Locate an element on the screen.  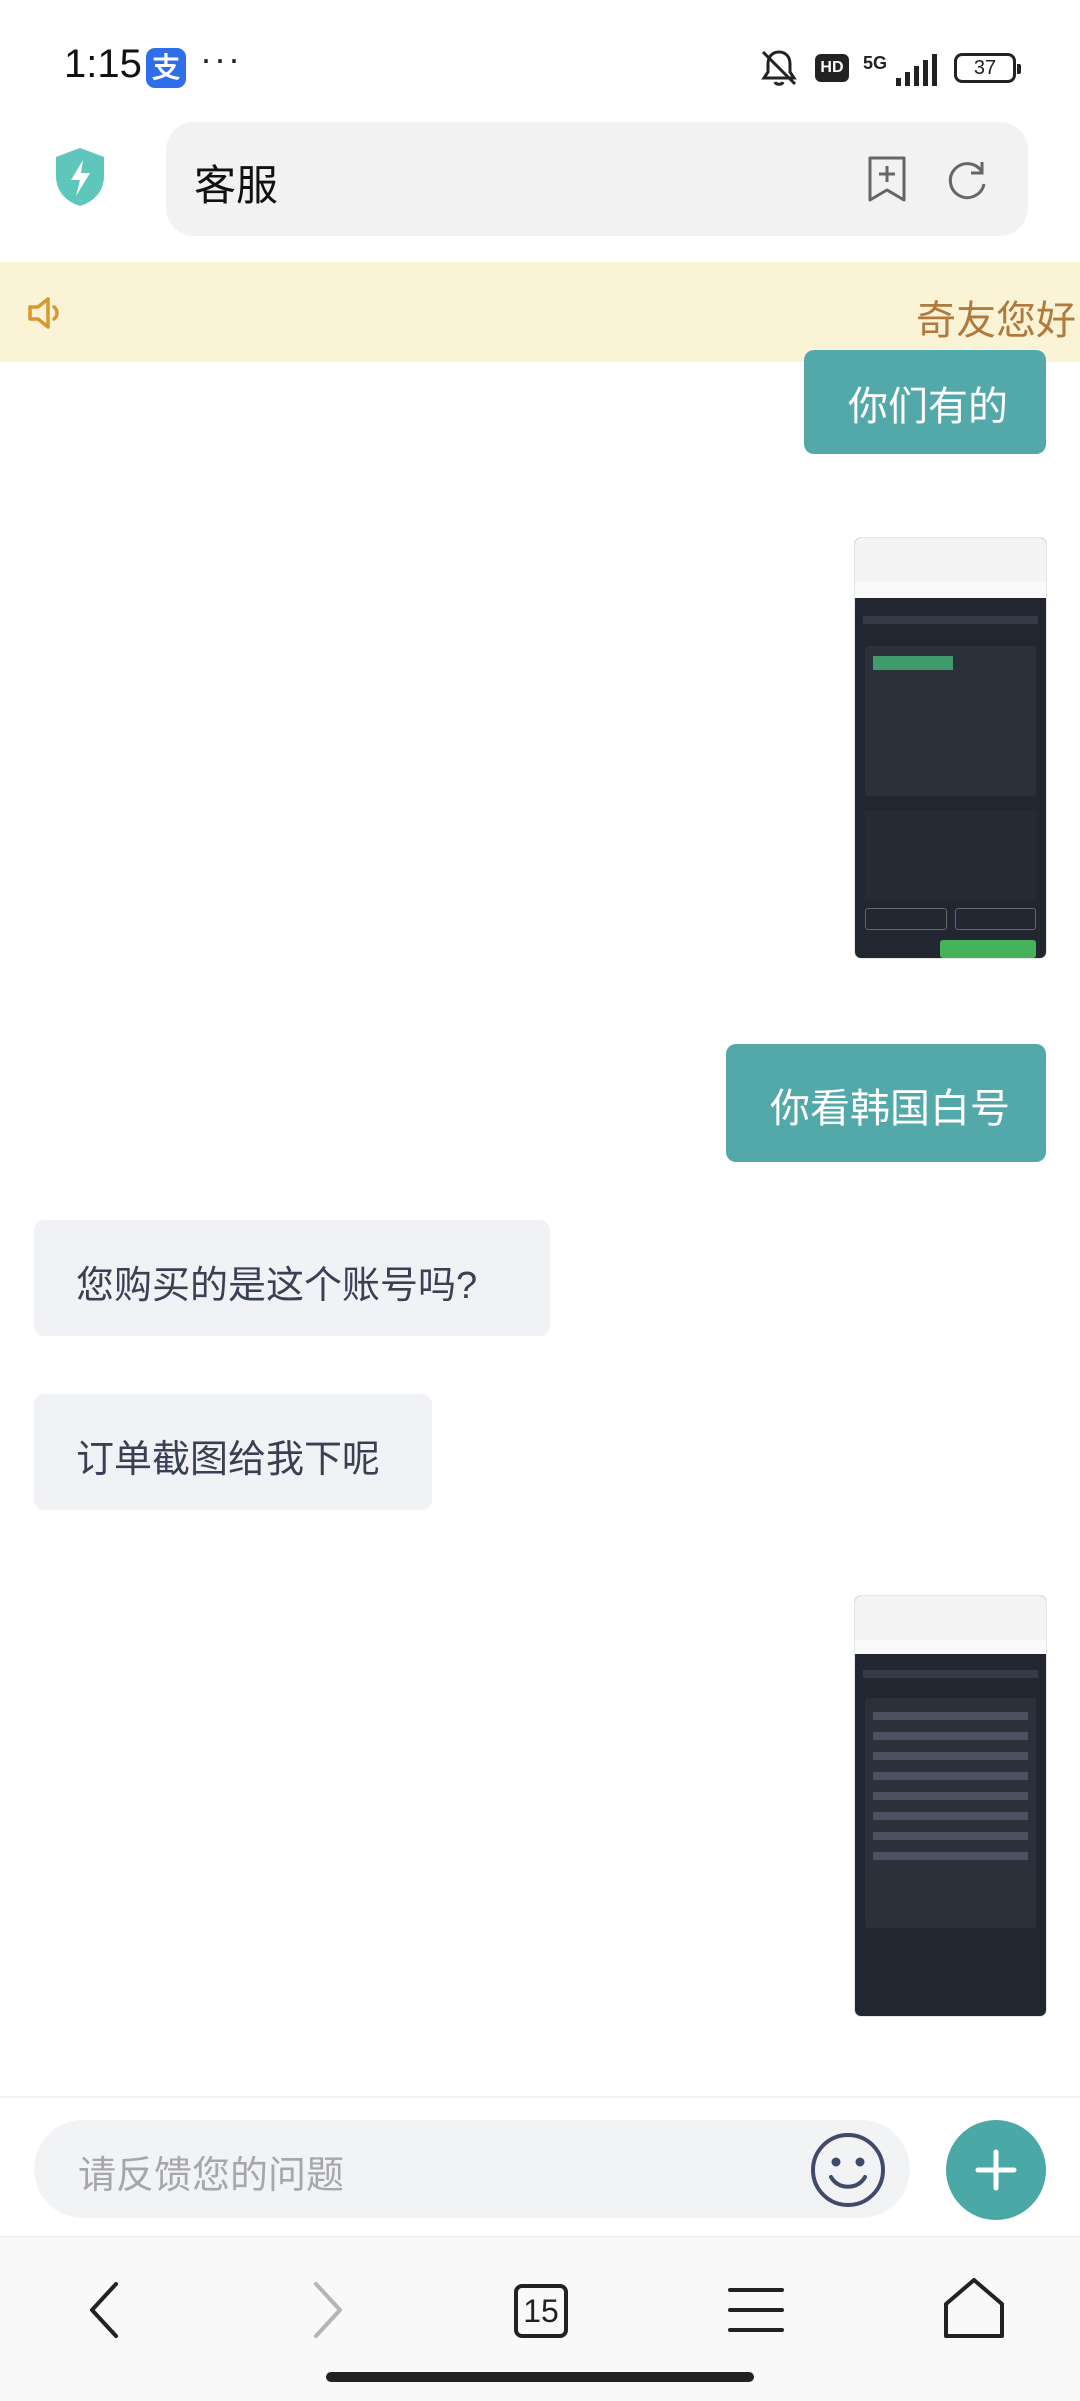
plus-icon is located at coordinates (996, 2170).